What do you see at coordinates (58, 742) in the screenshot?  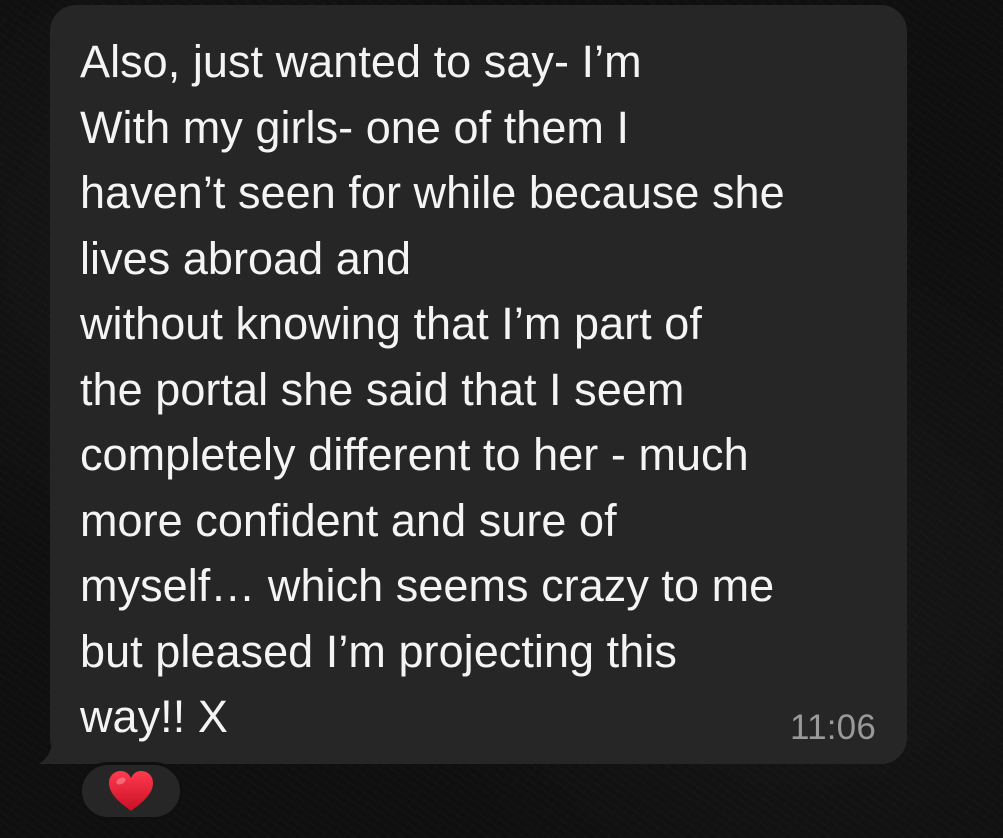 I see `message-bubble-tail` at bounding box center [58, 742].